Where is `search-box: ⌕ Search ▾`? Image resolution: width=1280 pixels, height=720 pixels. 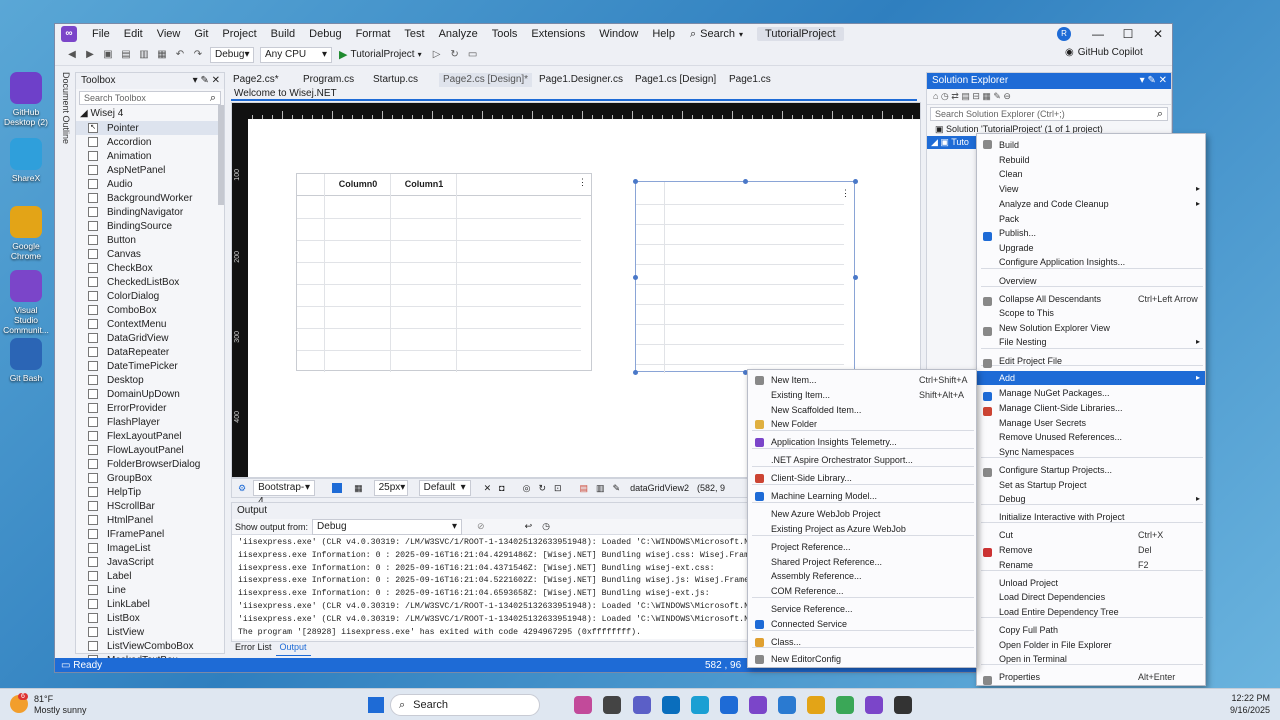
search-box: ⌕ Search ▾ is located at coordinates (716, 34).